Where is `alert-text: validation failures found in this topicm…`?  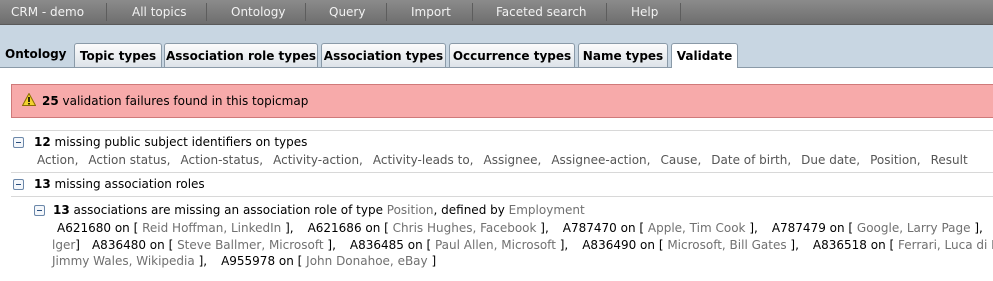
alert-text: validation failures found in this topicm… is located at coordinates (183, 101).